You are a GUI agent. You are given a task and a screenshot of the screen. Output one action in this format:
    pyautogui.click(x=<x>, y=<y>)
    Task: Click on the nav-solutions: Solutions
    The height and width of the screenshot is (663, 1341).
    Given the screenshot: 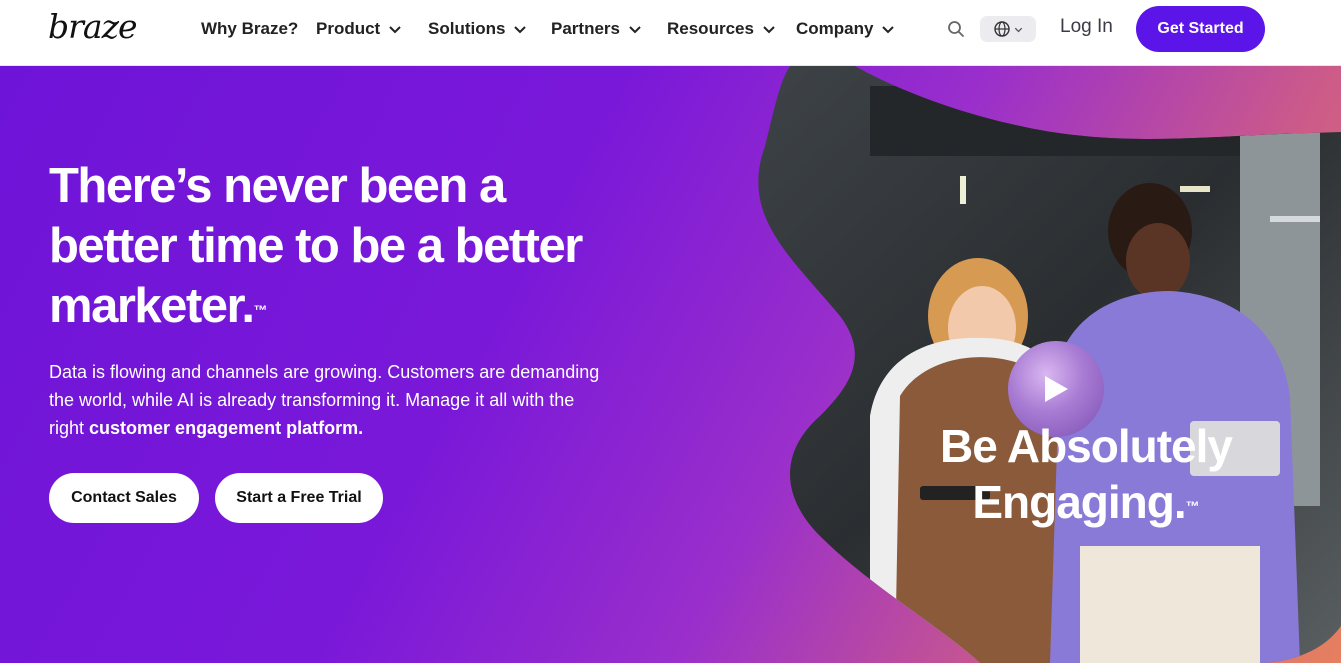 What is the action you would take?
    pyautogui.click(x=477, y=29)
    